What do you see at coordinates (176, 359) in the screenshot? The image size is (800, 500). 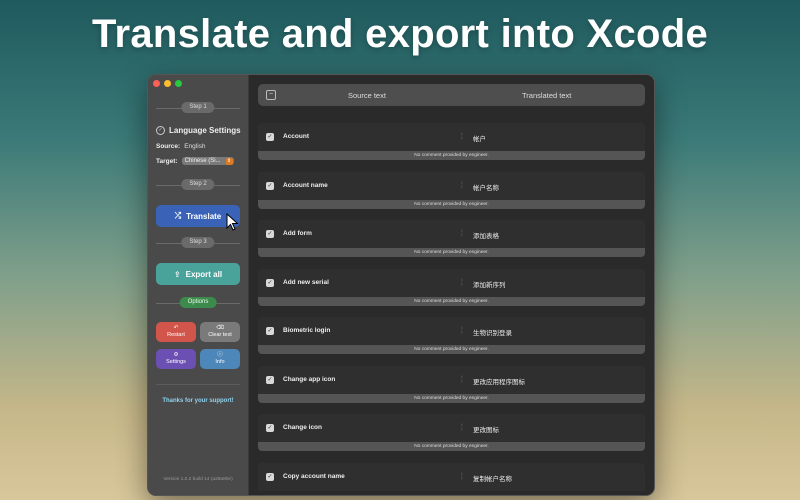 I see `settings-button: ⚙ Settings` at bounding box center [176, 359].